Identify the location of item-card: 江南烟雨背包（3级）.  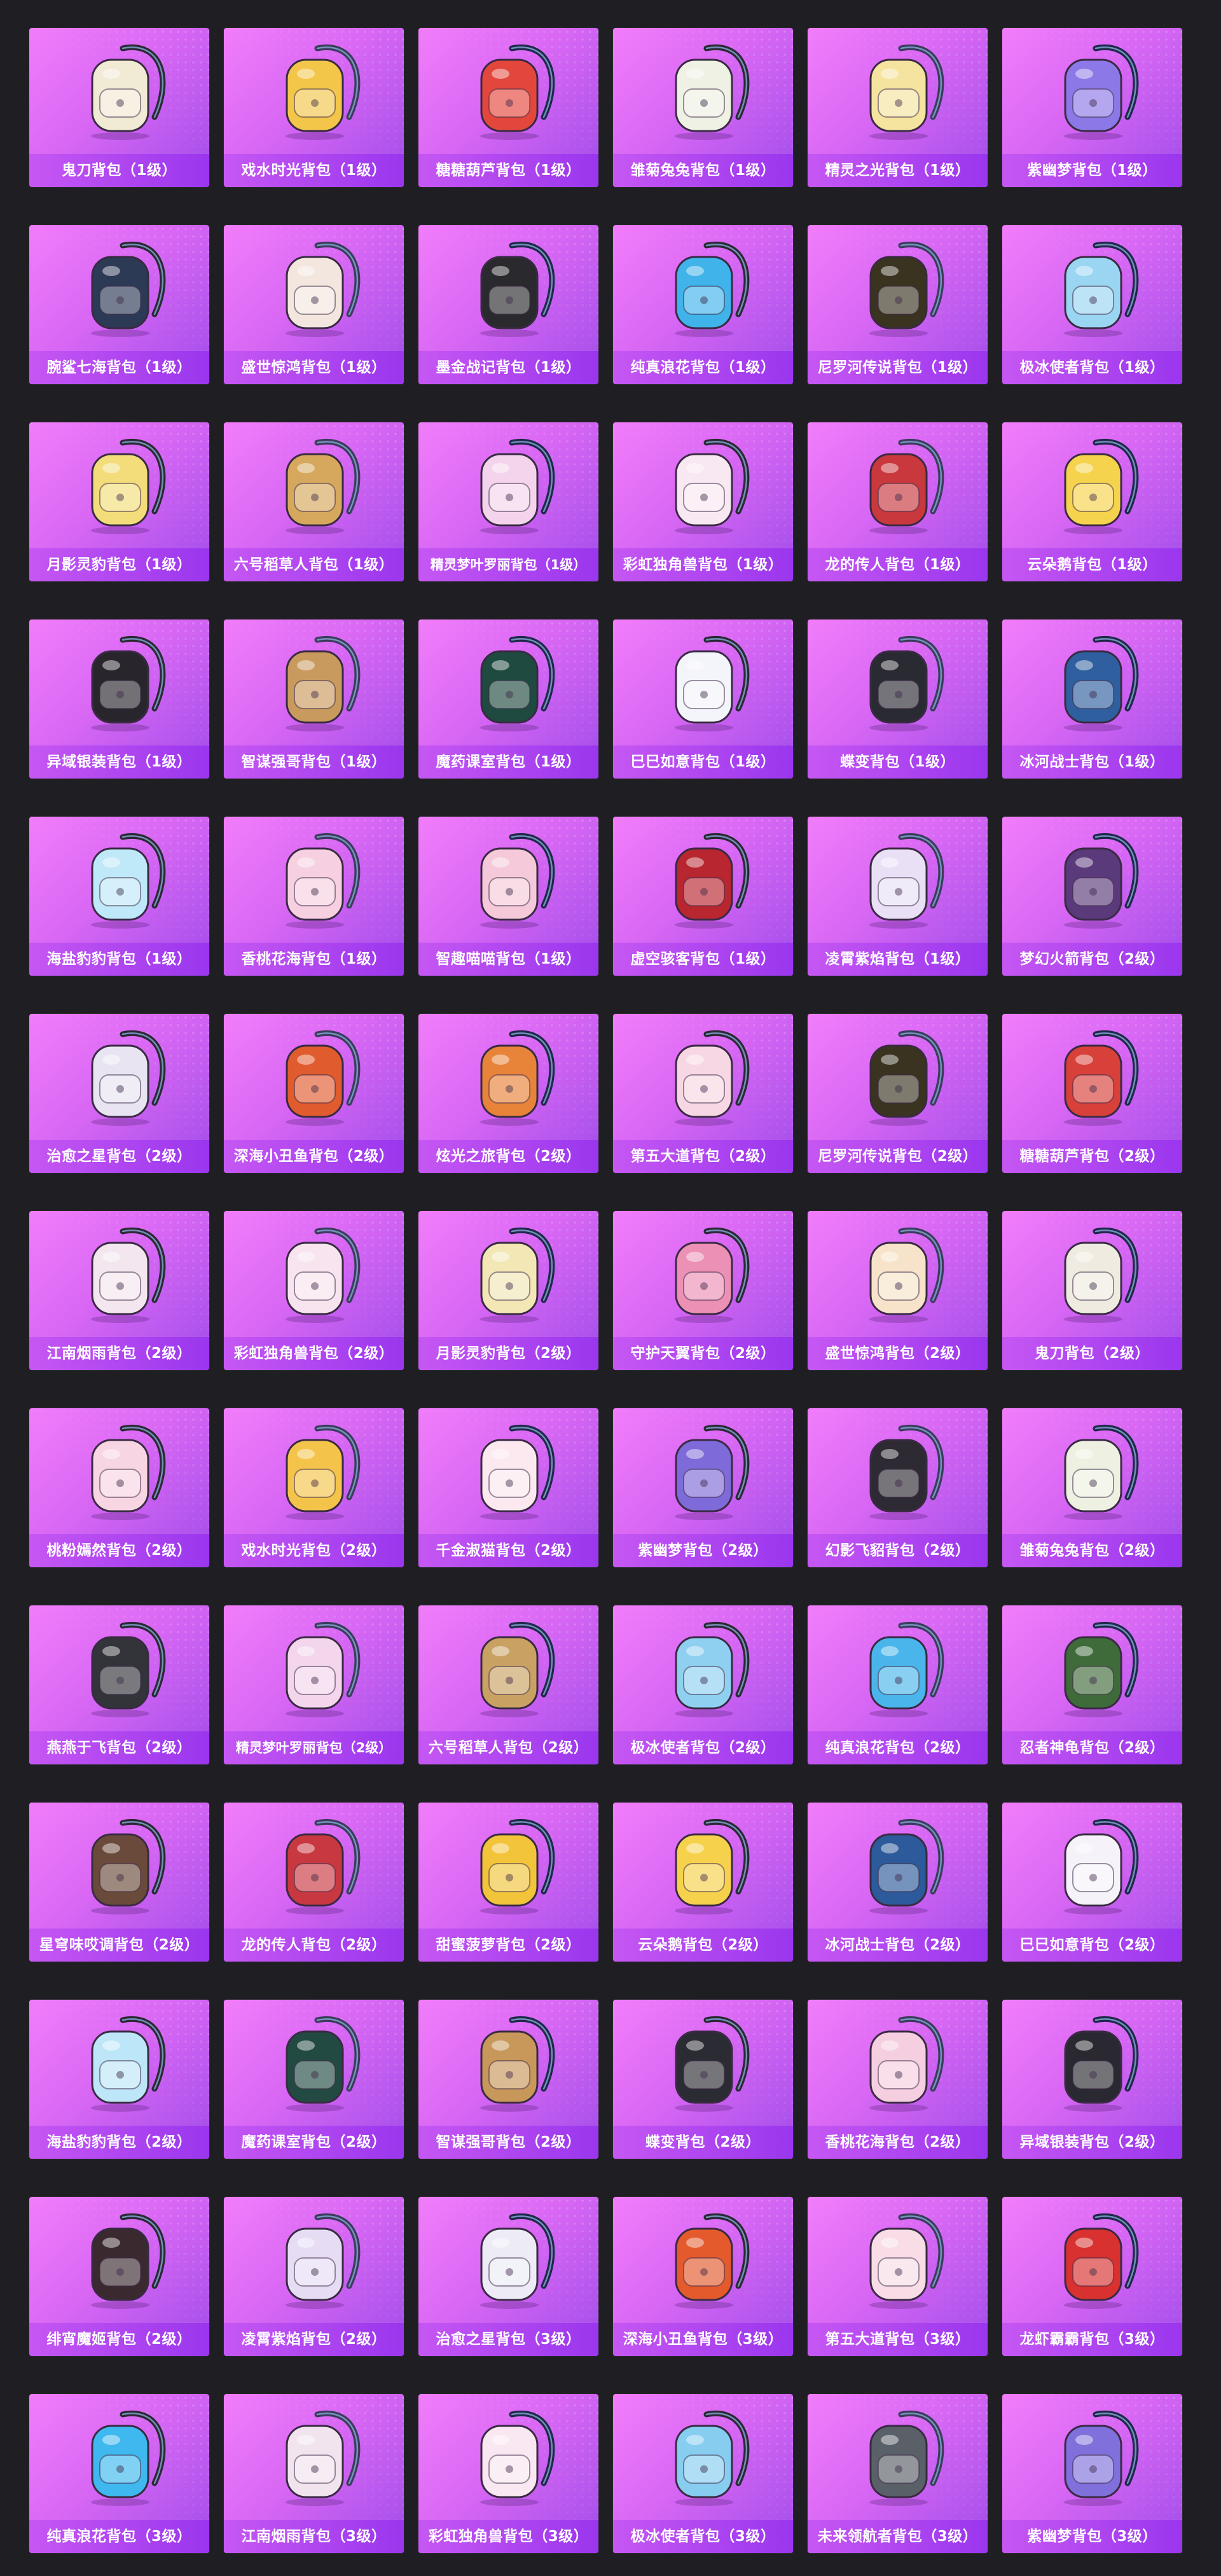
(314, 2473).